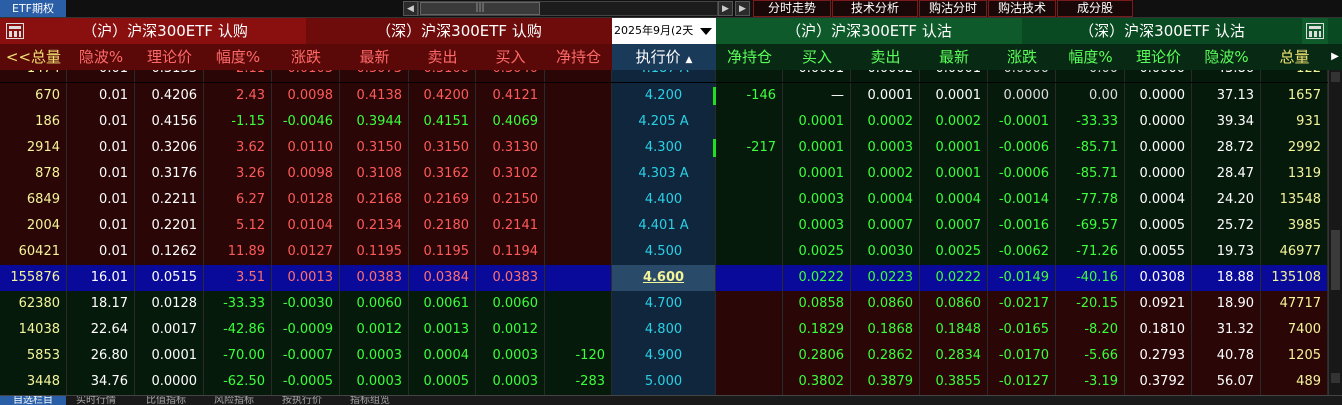 The image size is (1342, 405). I want to click on put-change: -0.0014, so click(1022, 200).